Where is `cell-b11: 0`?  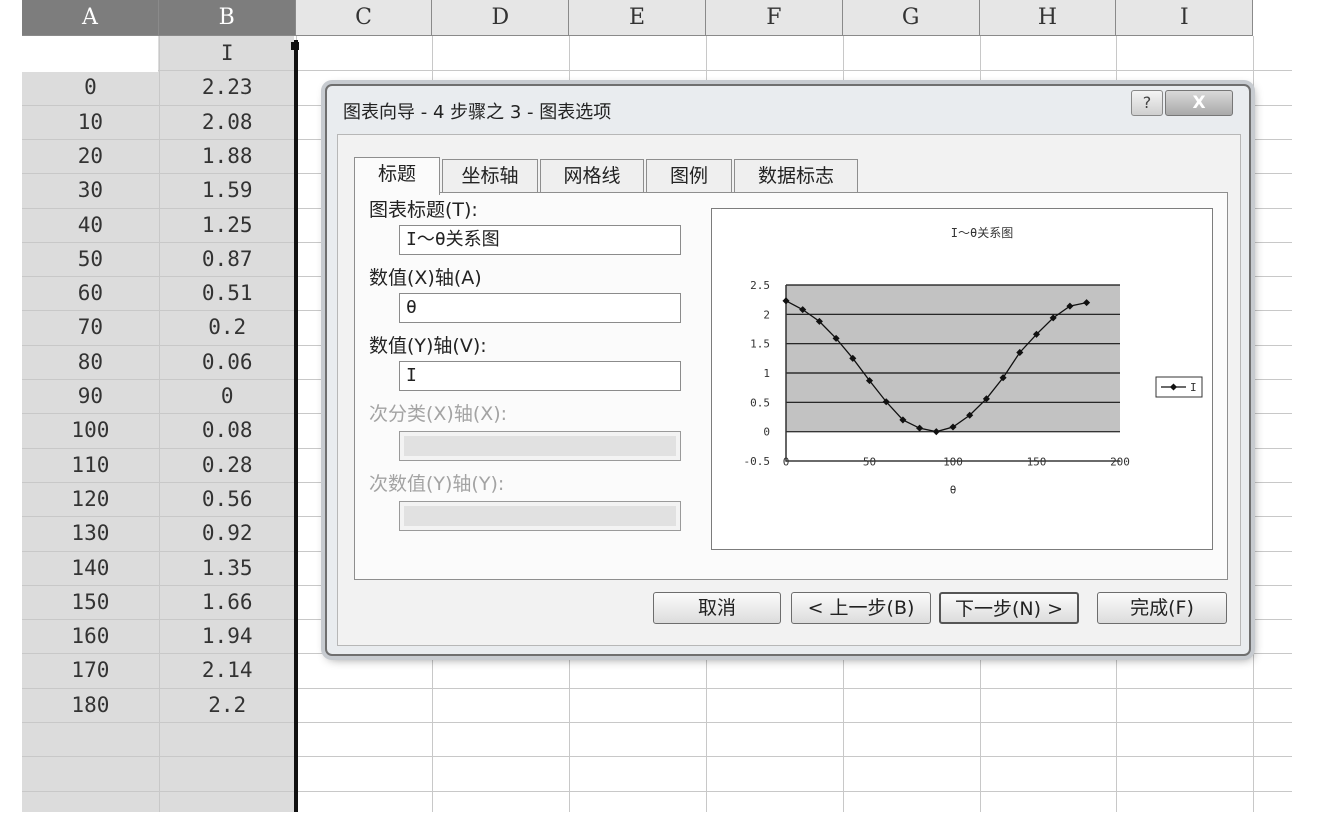
cell-b11: 0 is located at coordinates (227, 396).